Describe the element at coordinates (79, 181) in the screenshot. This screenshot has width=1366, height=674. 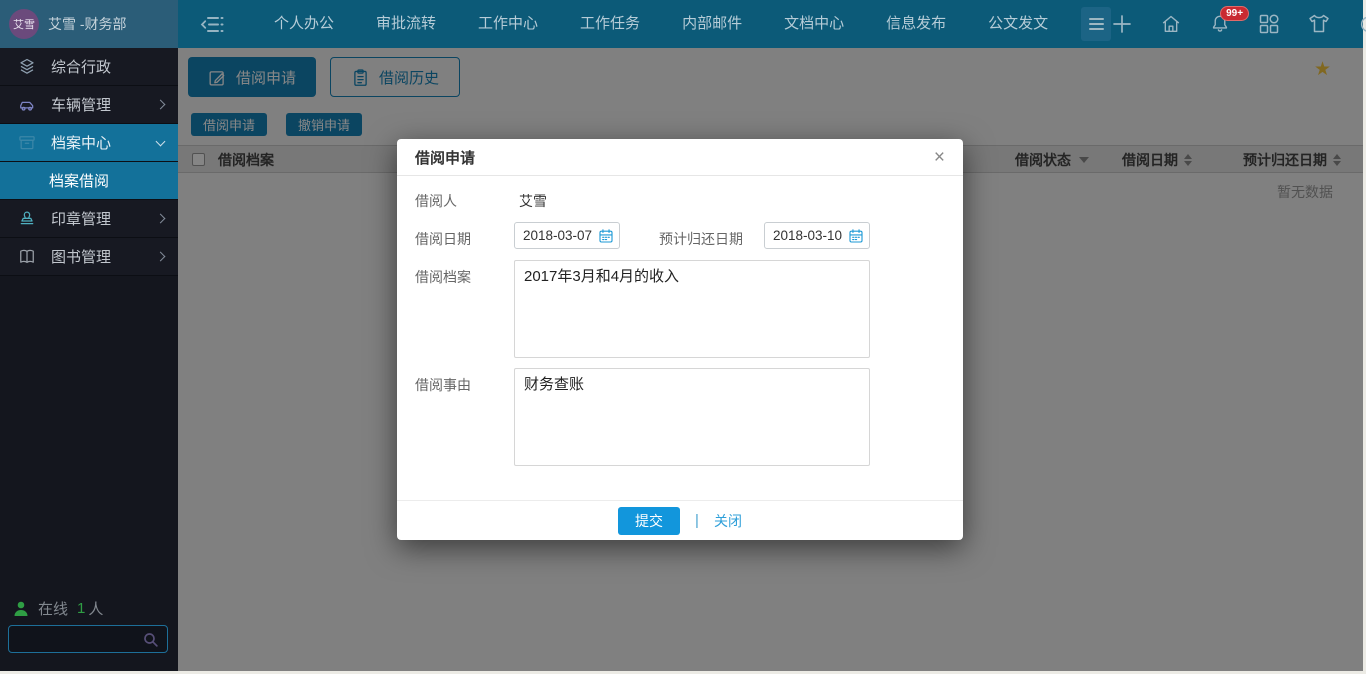
I see `sidebar-item-label: 档案借阅` at that location.